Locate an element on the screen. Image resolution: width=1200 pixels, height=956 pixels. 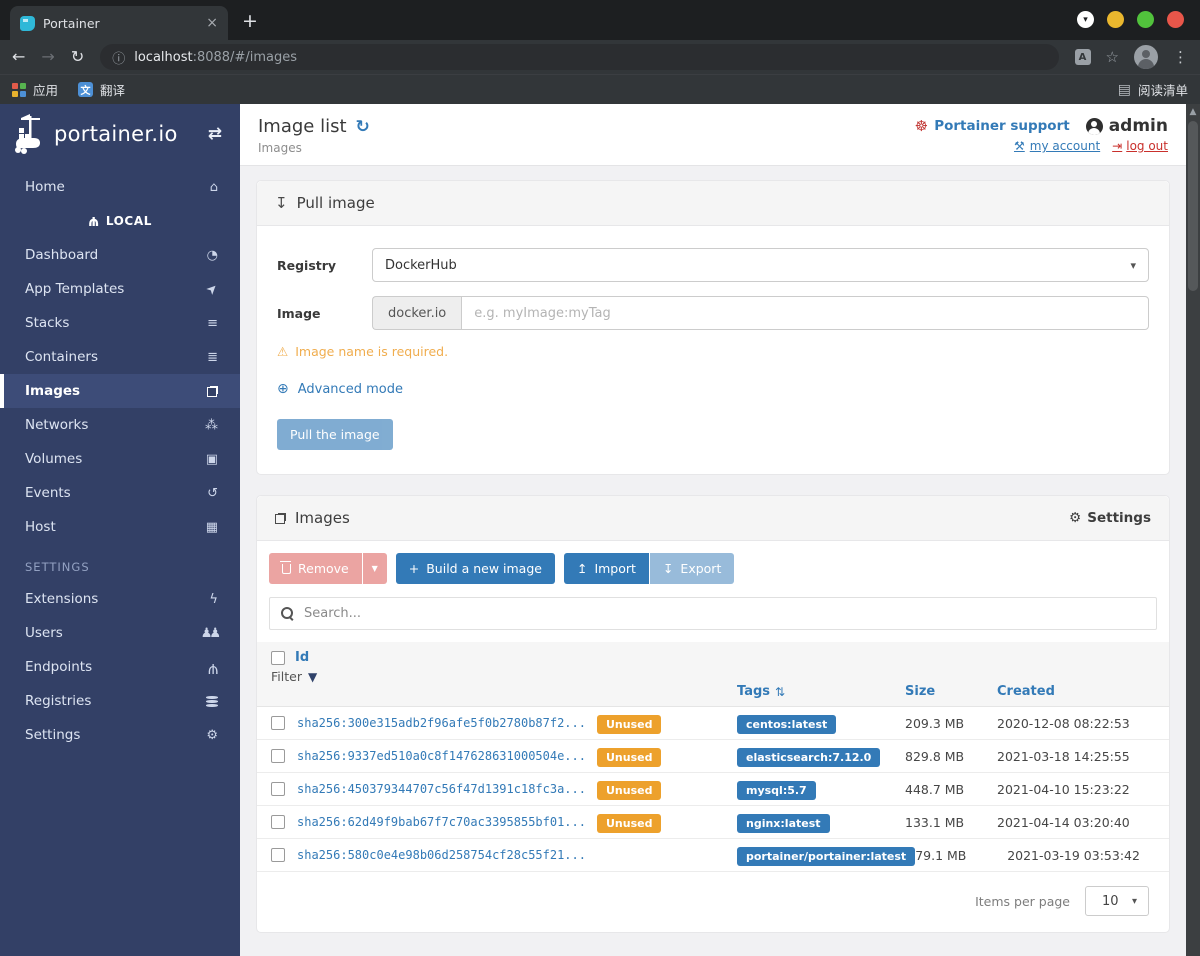
refresh-icon: ↻ is located at coordinates (363, 127).